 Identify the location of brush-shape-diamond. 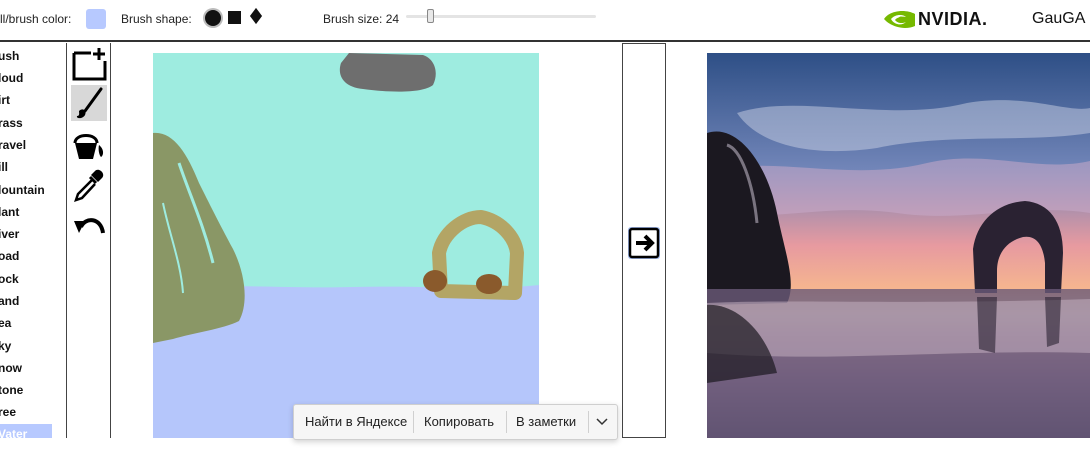
(256, 16).